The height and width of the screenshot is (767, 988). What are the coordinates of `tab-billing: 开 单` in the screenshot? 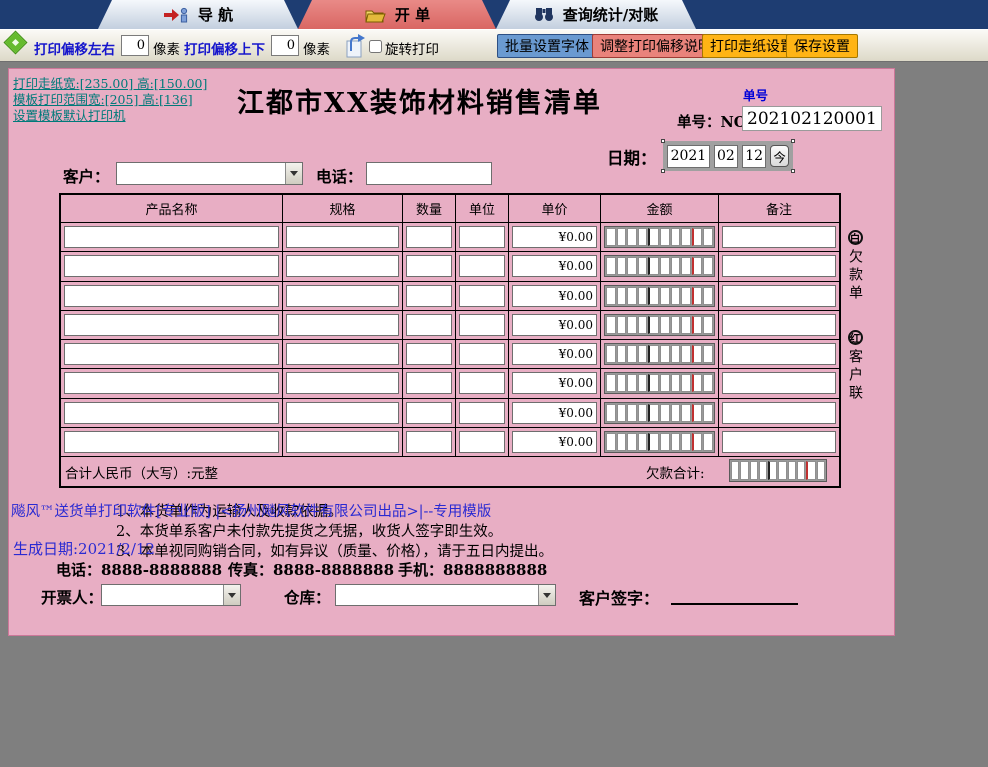 It's located at (397, 14).